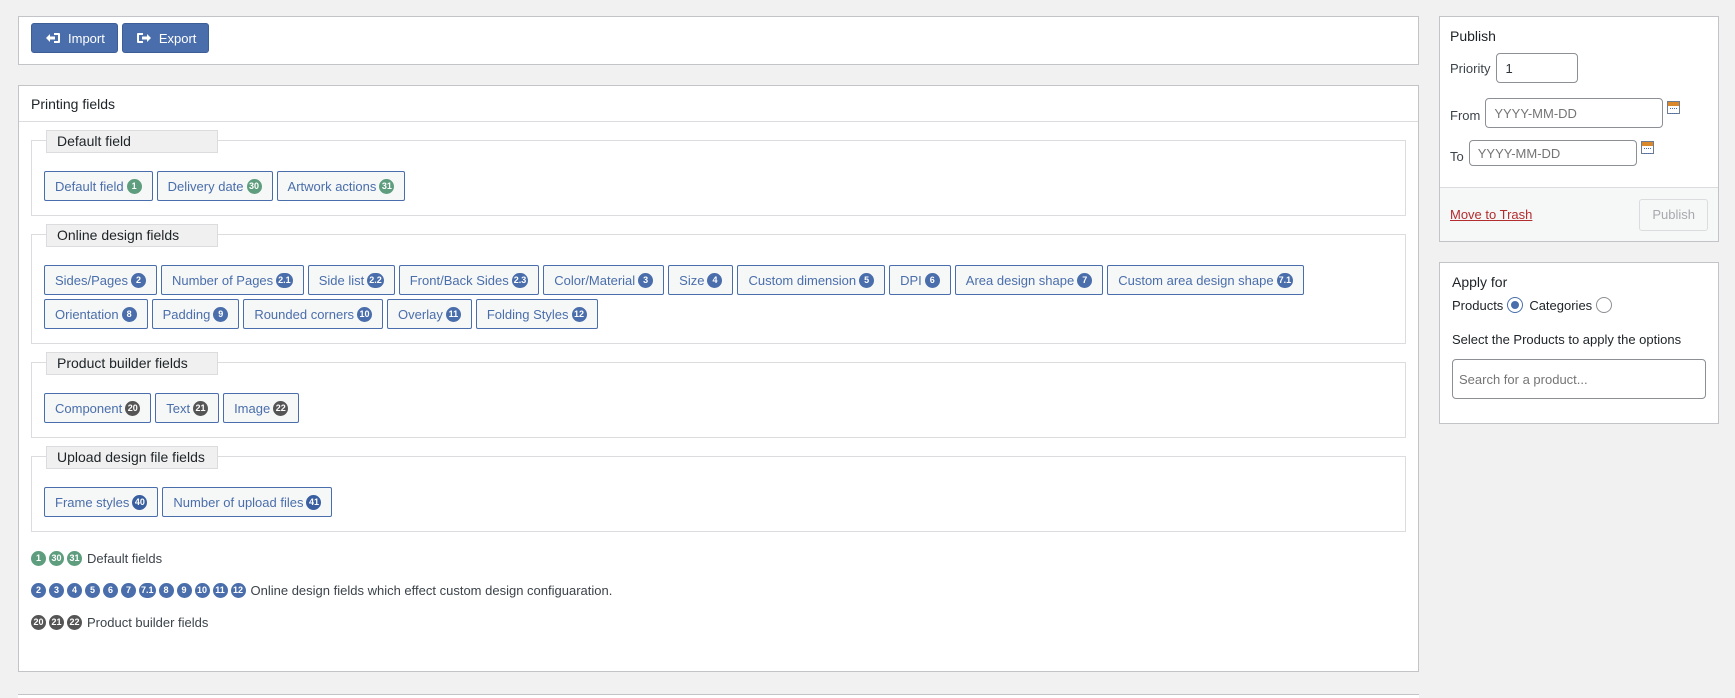 The image size is (1735, 698). I want to click on field-badge: 2, so click(138, 280).